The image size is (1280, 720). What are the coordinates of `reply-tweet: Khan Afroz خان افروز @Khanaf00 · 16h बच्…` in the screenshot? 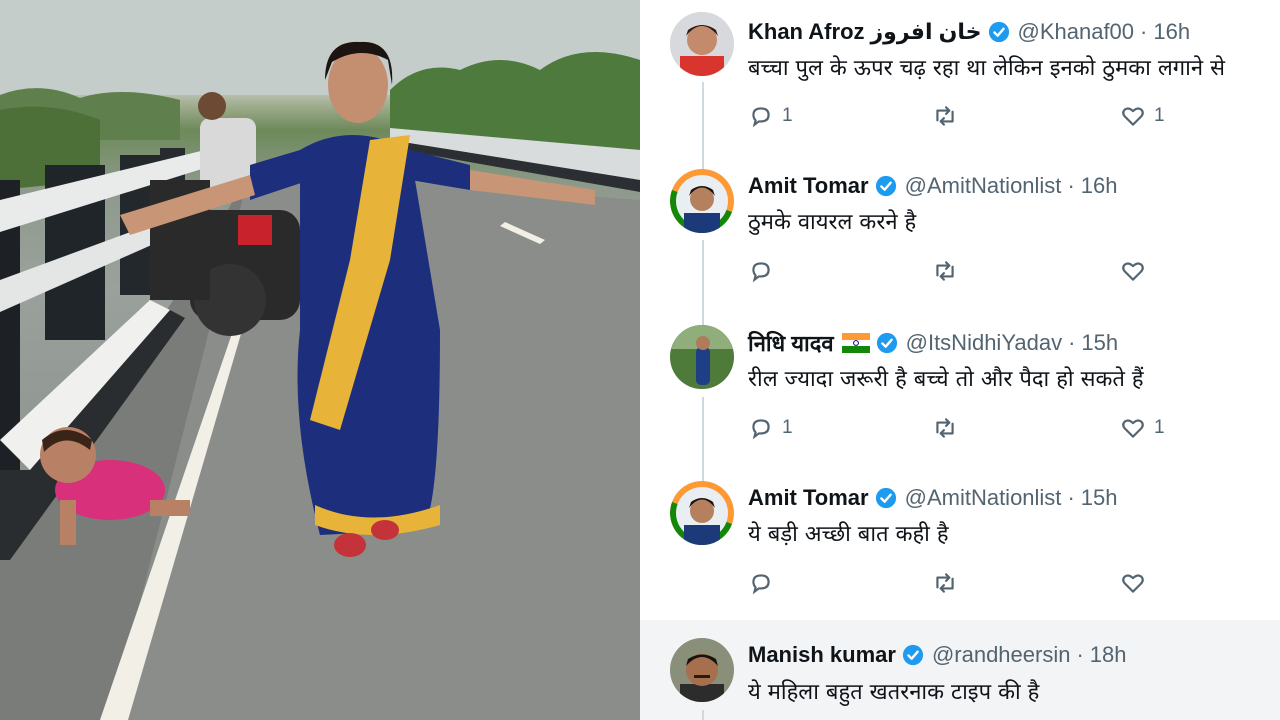 It's located at (960, 80).